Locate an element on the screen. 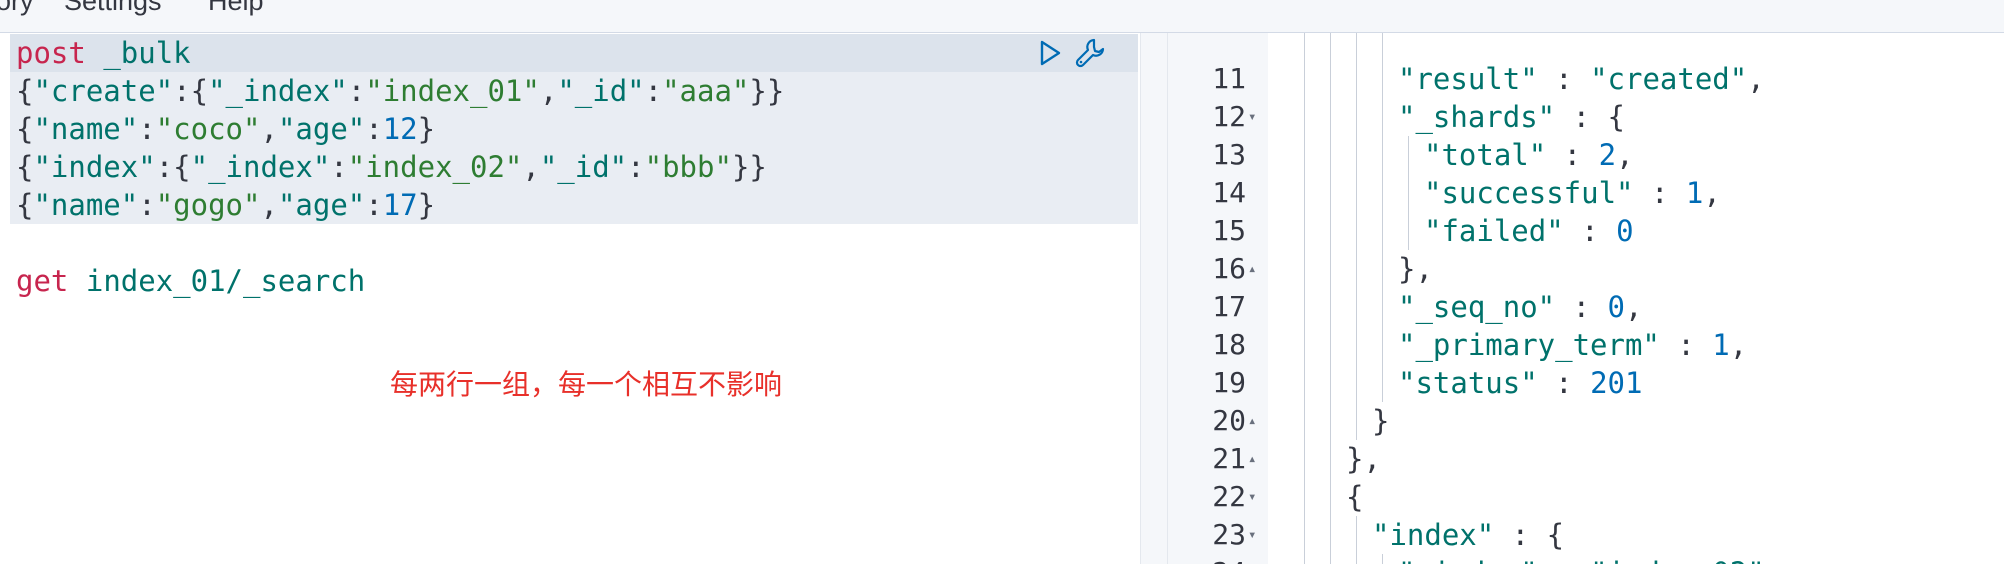  response-line: 15 "failed" : 0 is located at coordinates (1586, 231).